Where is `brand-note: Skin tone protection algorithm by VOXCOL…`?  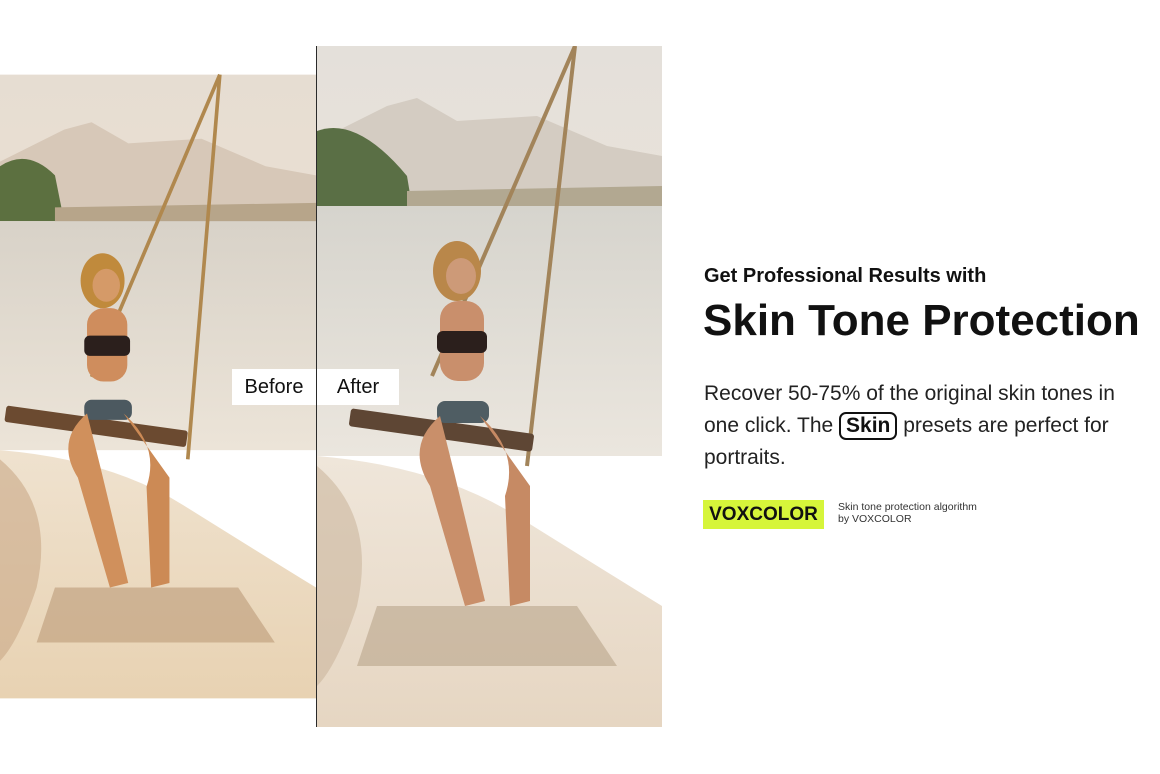 brand-note: Skin tone protection algorithm by VOXCOL… is located at coordinates (907, 513).